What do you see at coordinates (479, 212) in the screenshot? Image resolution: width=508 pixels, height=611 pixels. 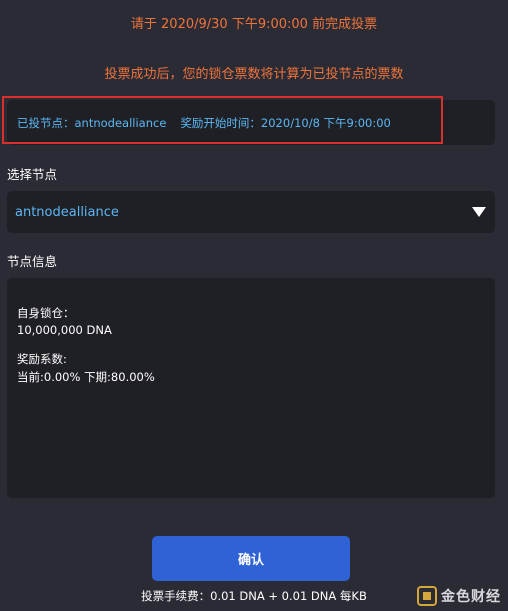 I see `triangle-down-icon` at bounding box center [479, 212].